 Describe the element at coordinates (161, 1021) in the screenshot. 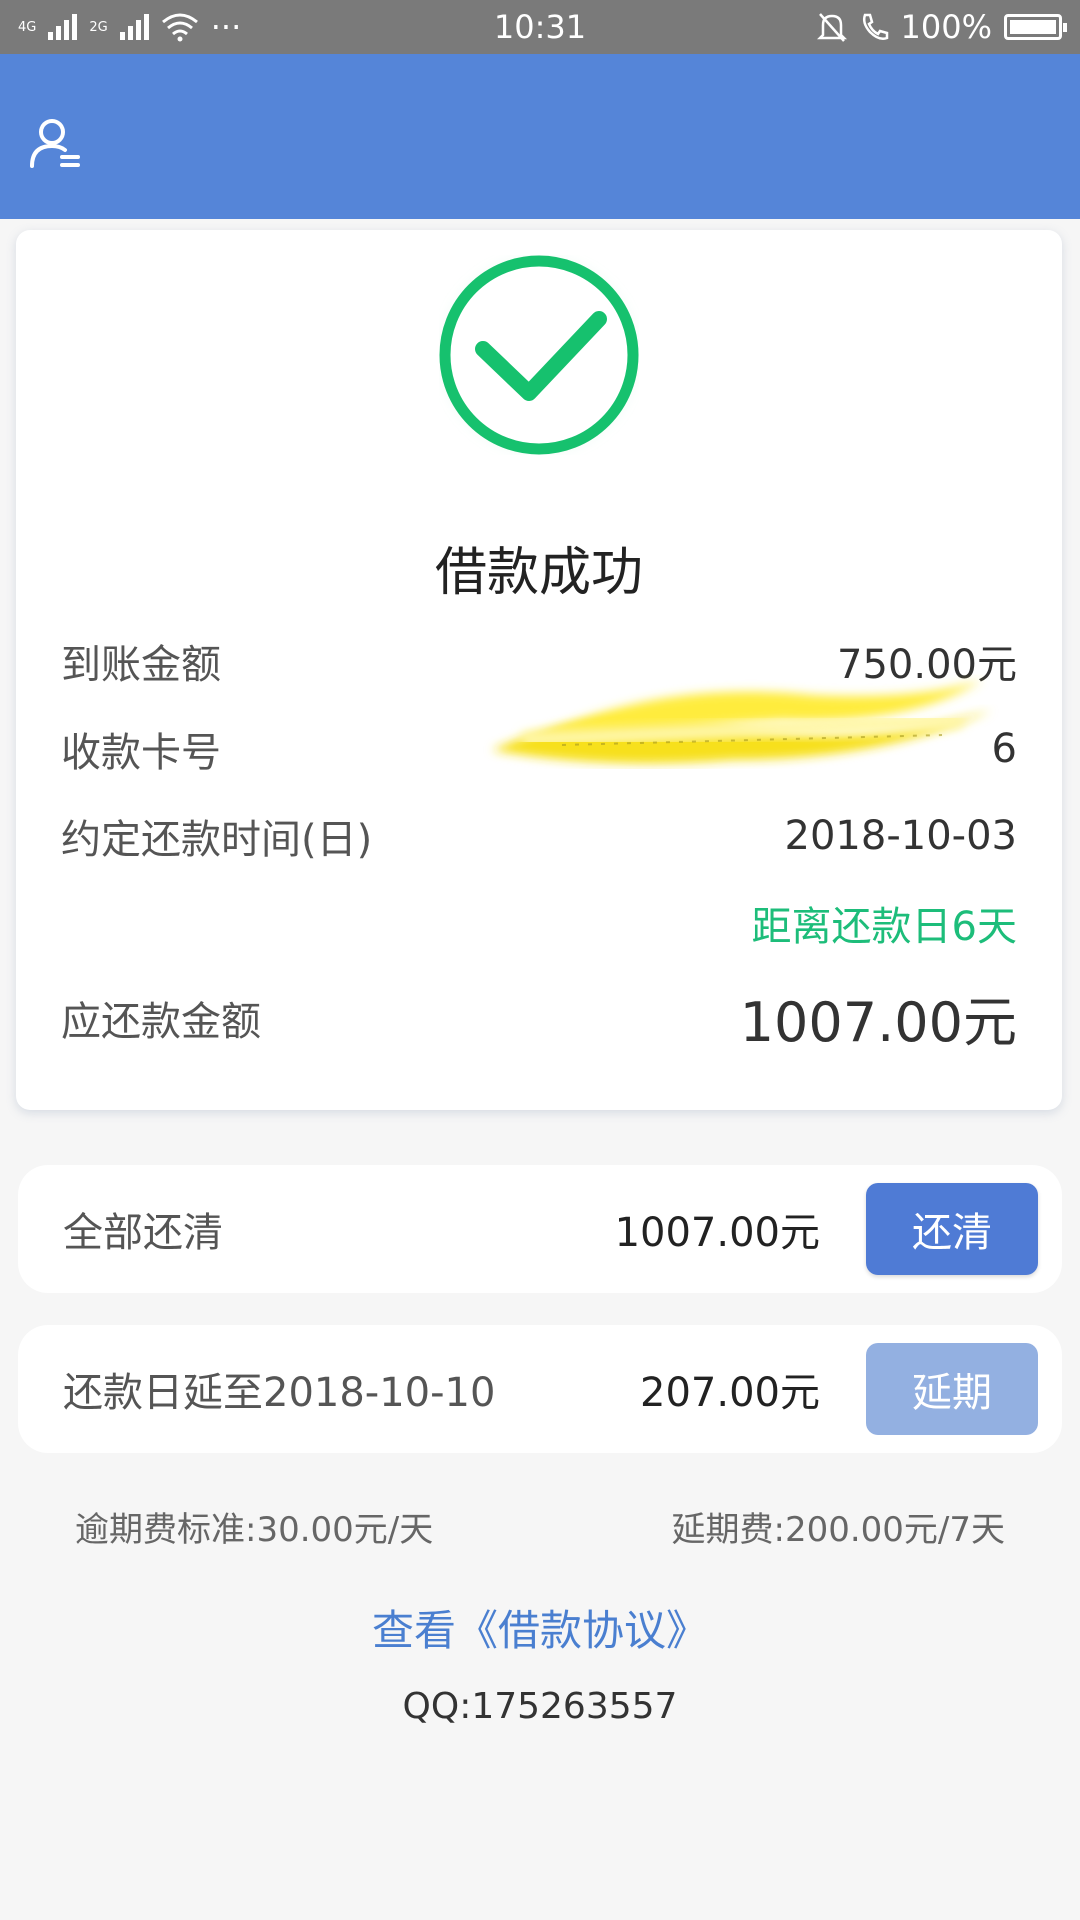

I see `repay-amount-label: 应还款金额` at that location.